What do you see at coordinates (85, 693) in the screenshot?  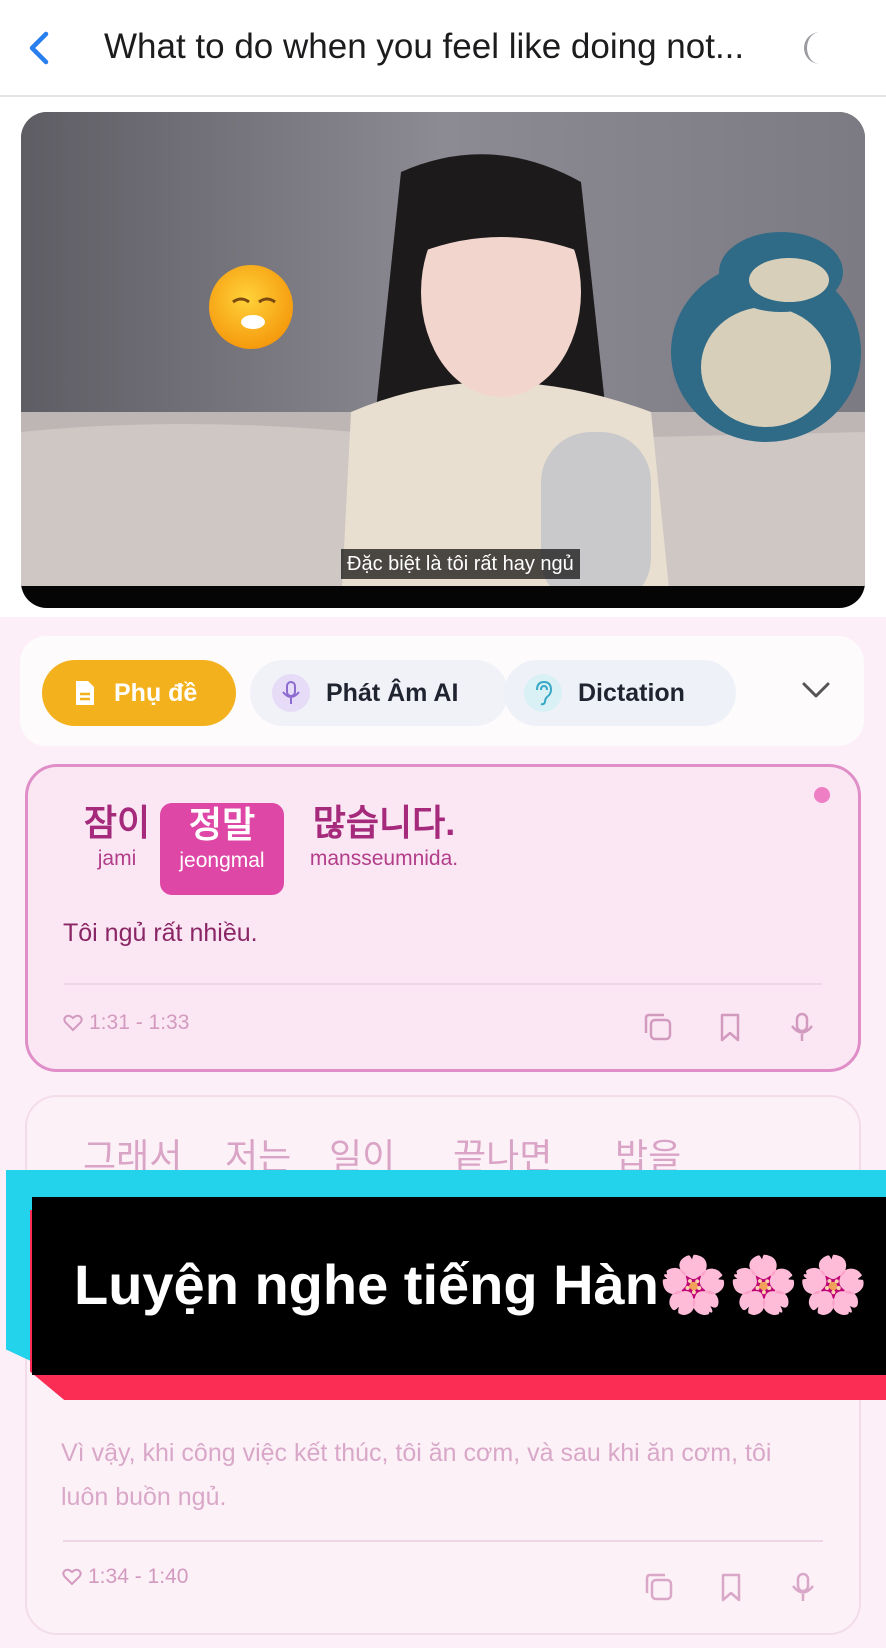 I see `document-icon` at bounding box center [85, 693].